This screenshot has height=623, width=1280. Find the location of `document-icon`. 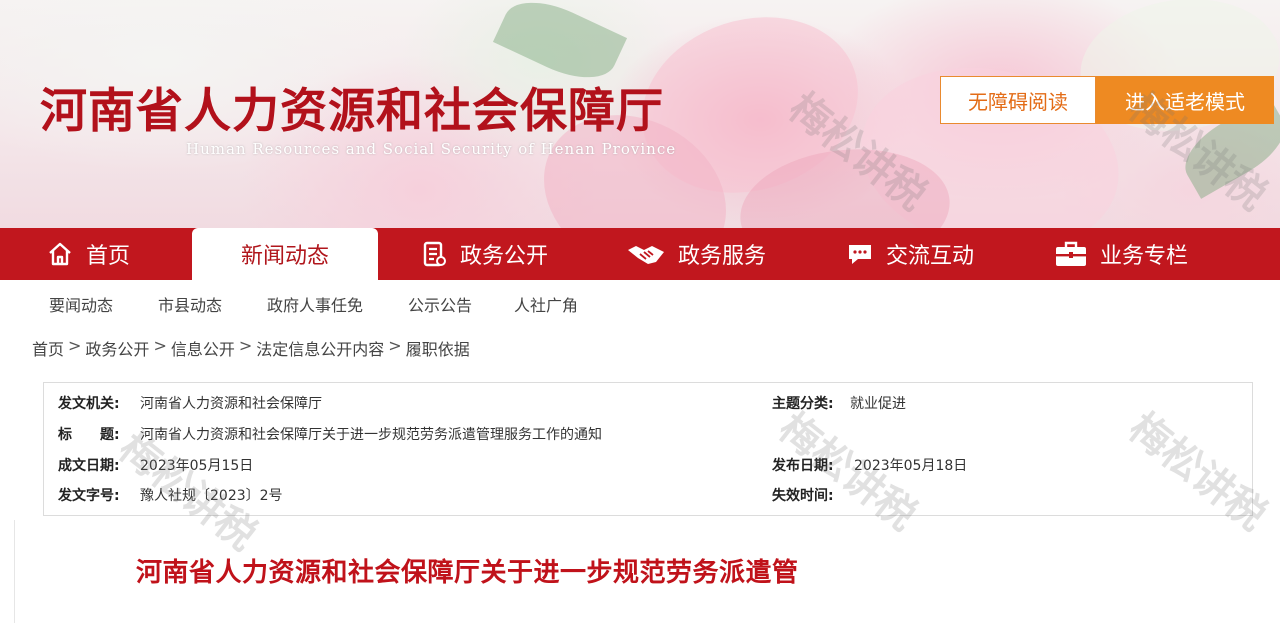

document-icon is located at coordinates (434, 254).